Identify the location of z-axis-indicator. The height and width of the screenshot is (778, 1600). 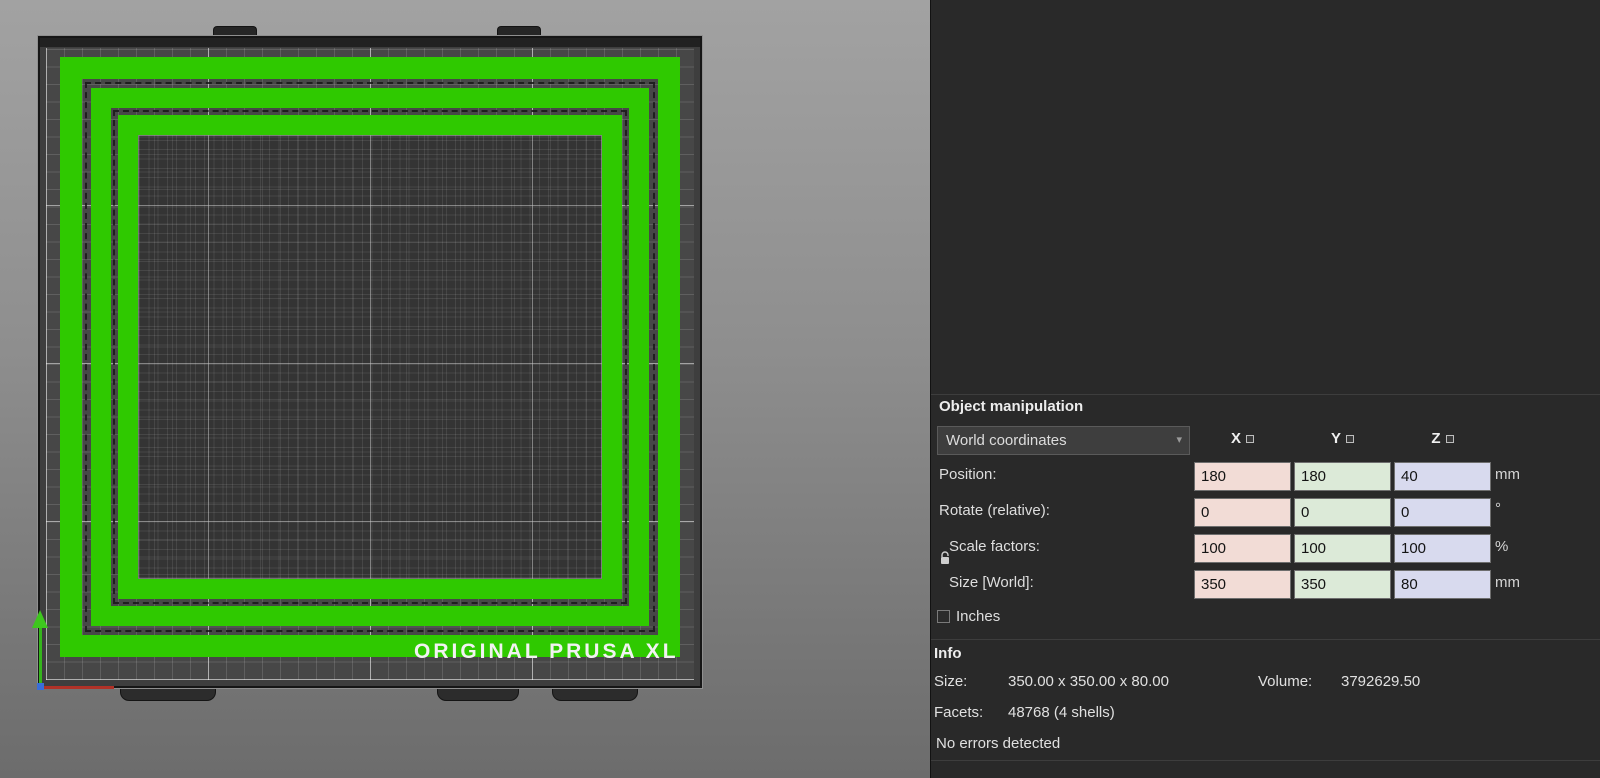
(40, 686).